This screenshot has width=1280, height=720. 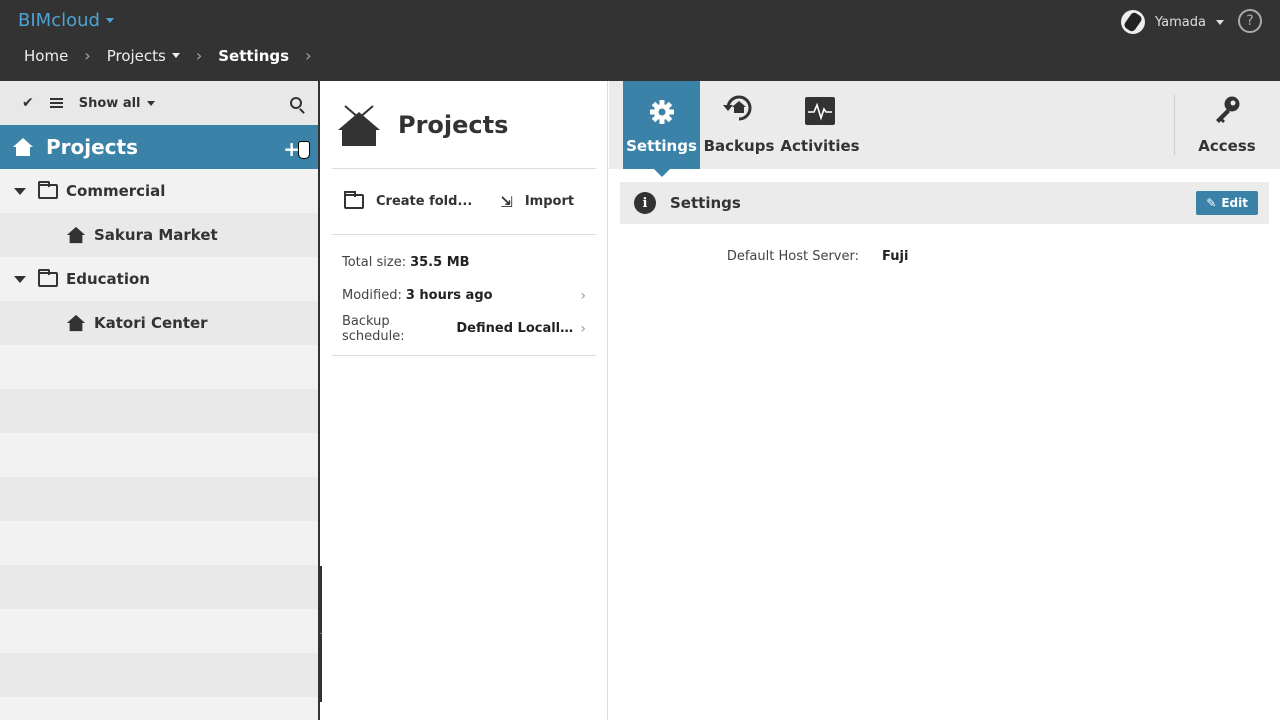 What do you see at coordinates (156, 235) in the screenshot?
I see `tree-item-label: Sakura Market` at bounding box center [156, 235].